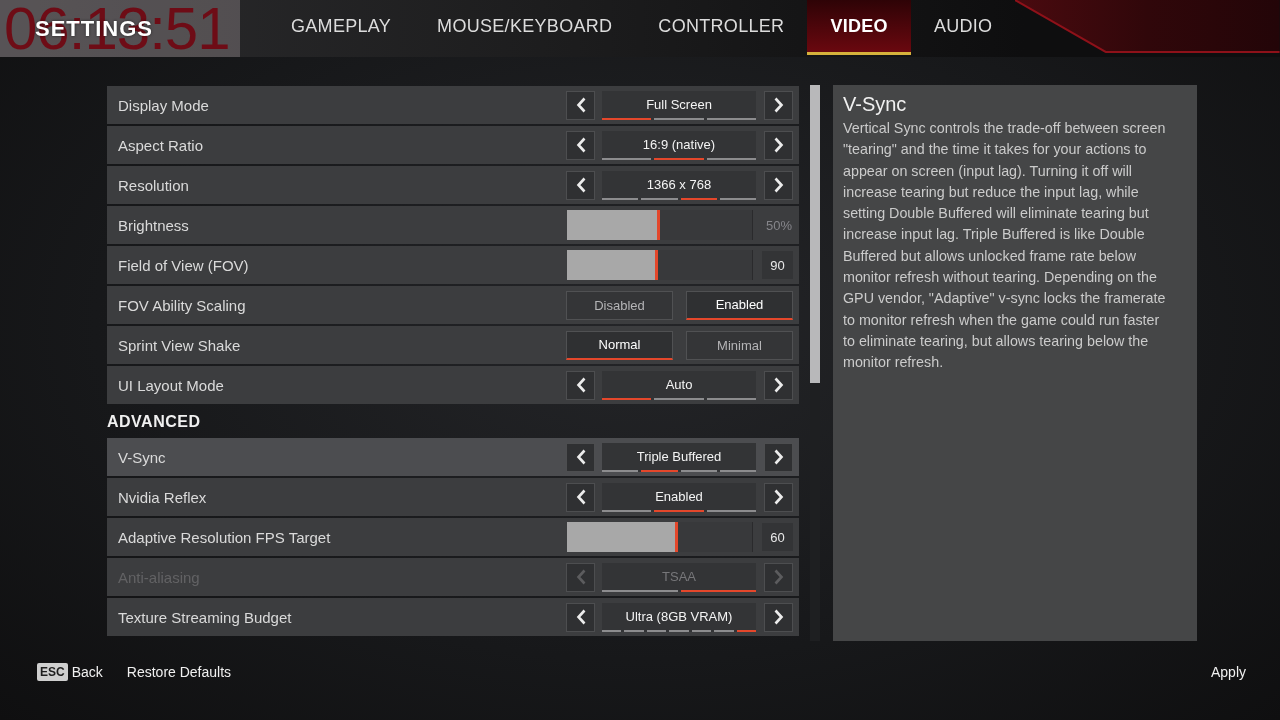 This screenshot has width=1280, height=720. I want to click on option-selector: Enabled, so click(679, 497).